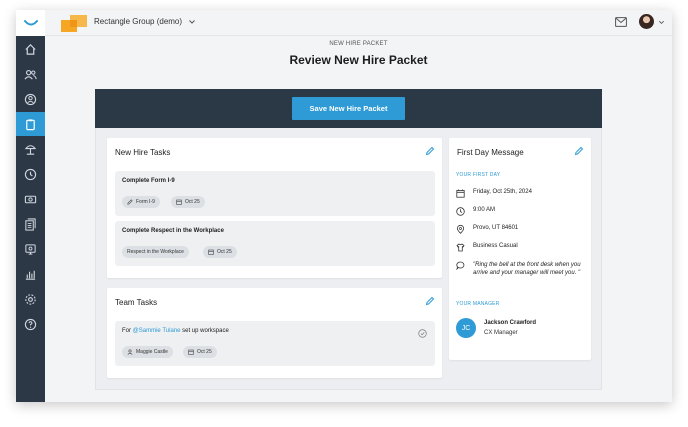 This screenshot has width=688, height=427. I want to click on company-logo-icon, so click(74, 23).